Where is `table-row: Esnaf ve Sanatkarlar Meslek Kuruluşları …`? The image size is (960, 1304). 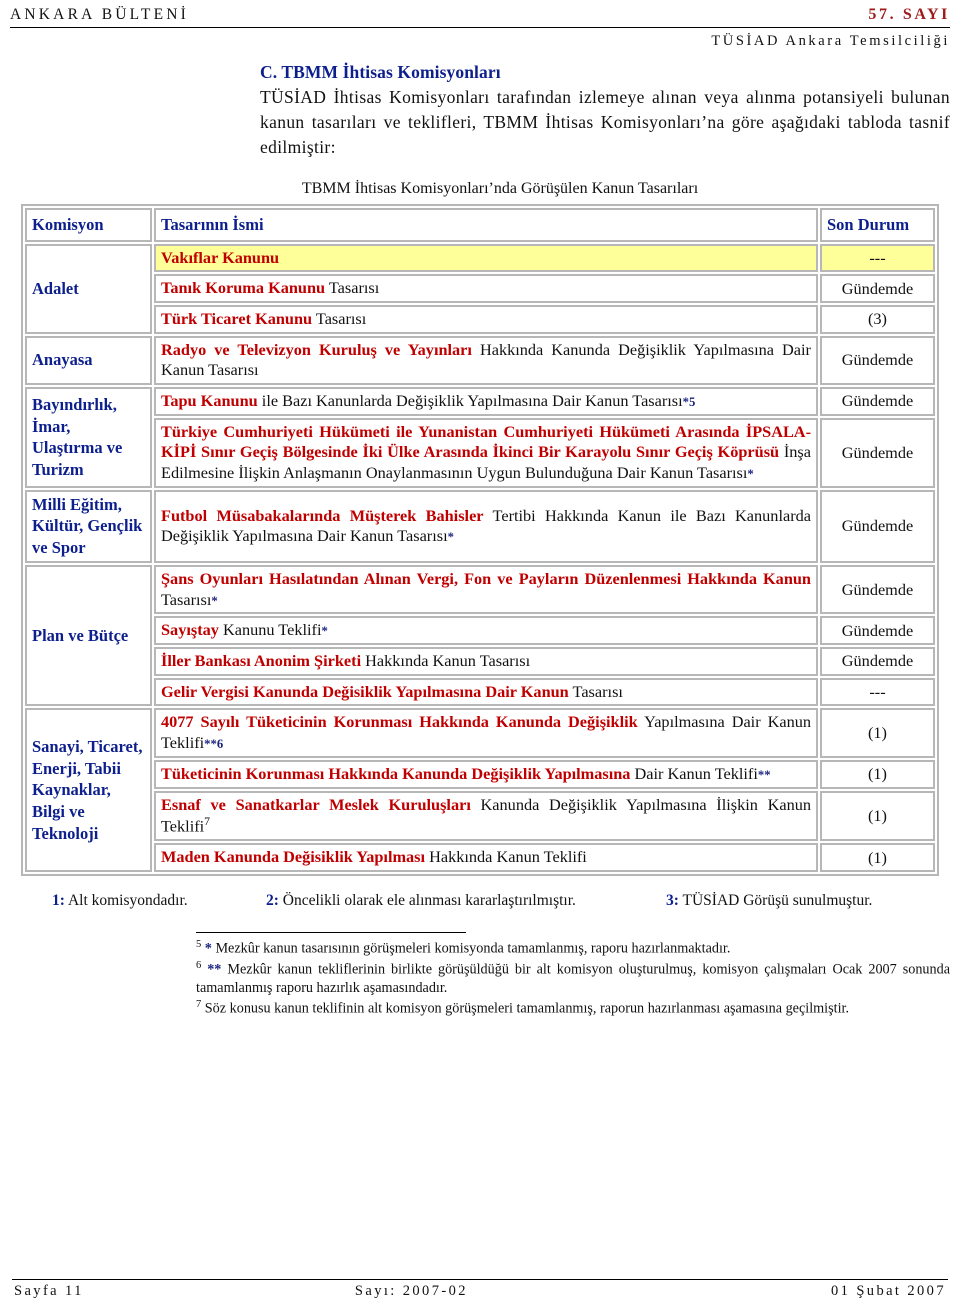 table-row: Esnaf ve Sanatkarlar Meslek Kuruluşları … is located at coordinates (480, 816).